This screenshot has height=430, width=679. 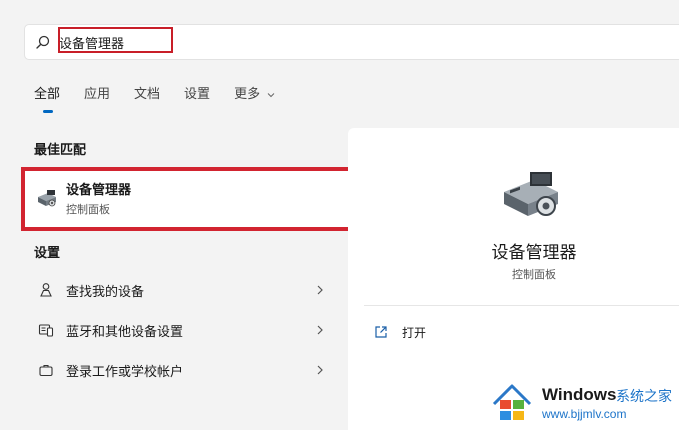 I want to click on tab-settings: 设置, so click(x=197, y=101).